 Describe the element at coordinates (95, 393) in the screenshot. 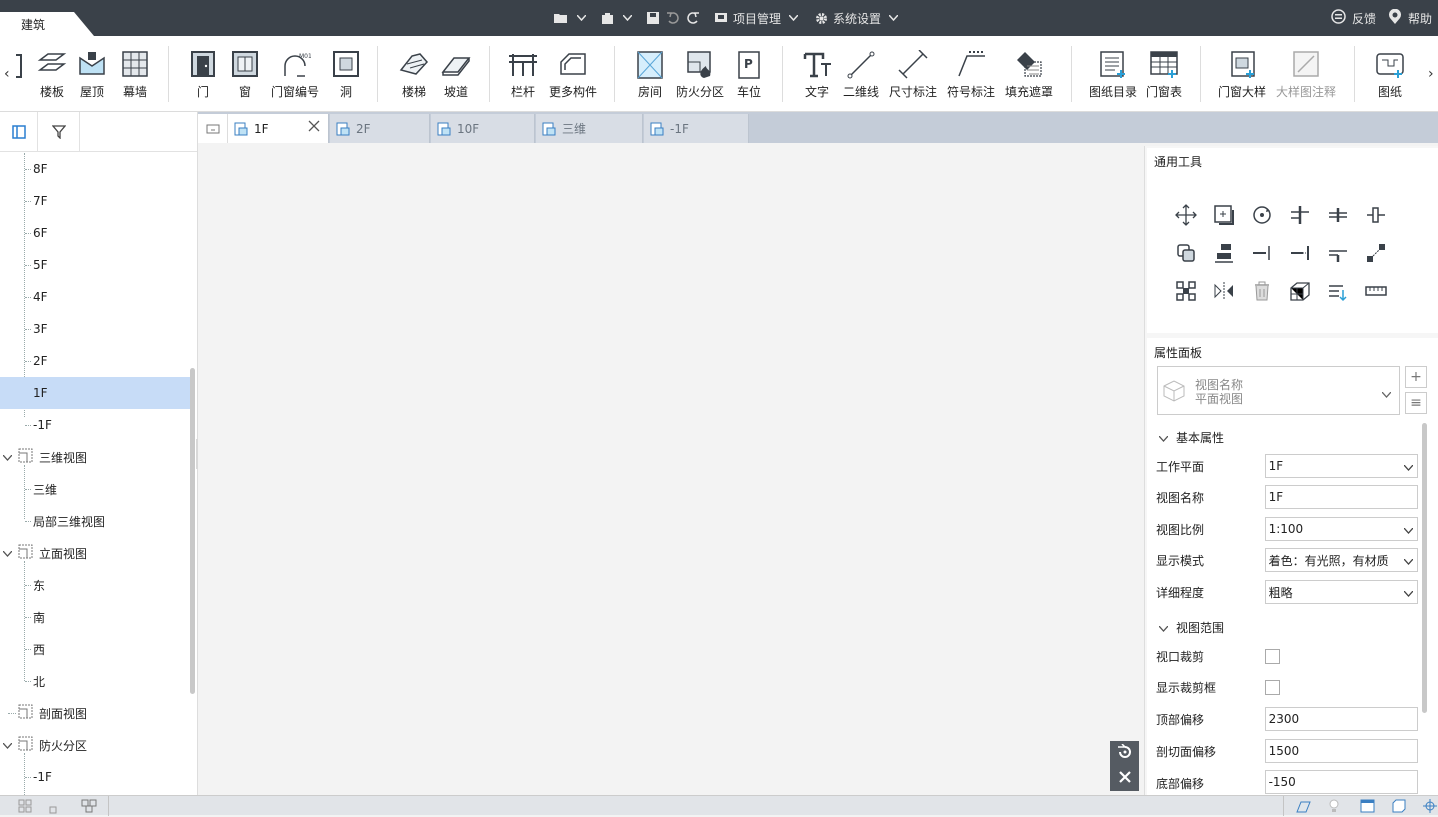

I see `tree-item-1f: 1F` at that location.